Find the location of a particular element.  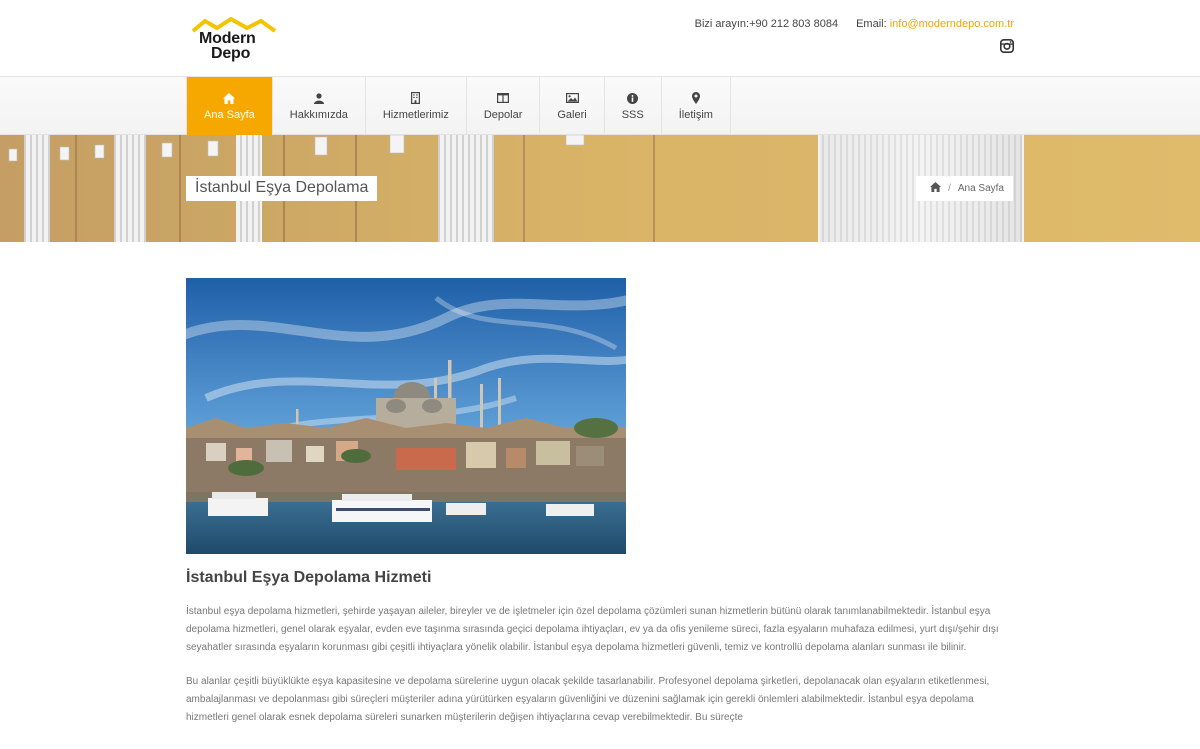

site-logo: Modern Depo is located at coordinates (234, 41).